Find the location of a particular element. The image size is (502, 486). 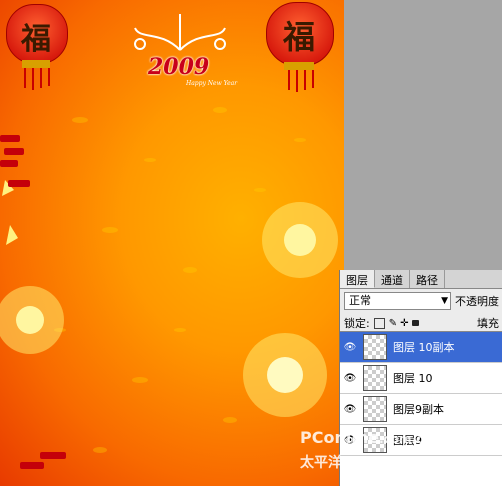

layers-list: 👁 图层 10副本 👁 图层 10 👁 图层9副本 👁 图层9 is located at coordinates (421, 408).